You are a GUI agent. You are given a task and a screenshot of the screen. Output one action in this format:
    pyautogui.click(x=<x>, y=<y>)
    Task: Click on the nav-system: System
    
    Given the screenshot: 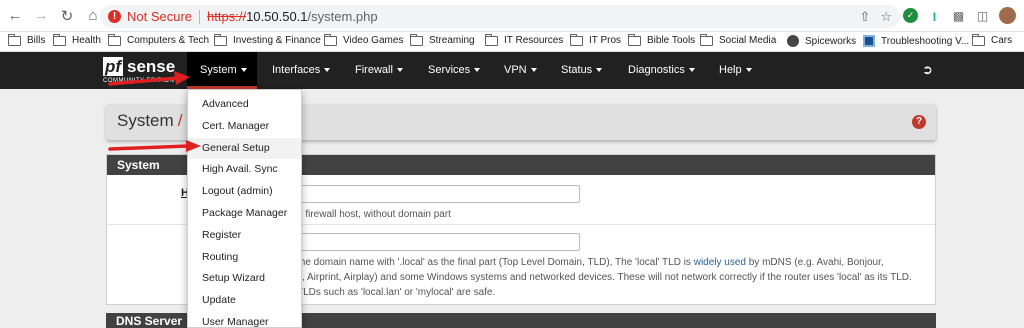 What is the action you would take?
    pyautogui.click(x=222, y=70)
    